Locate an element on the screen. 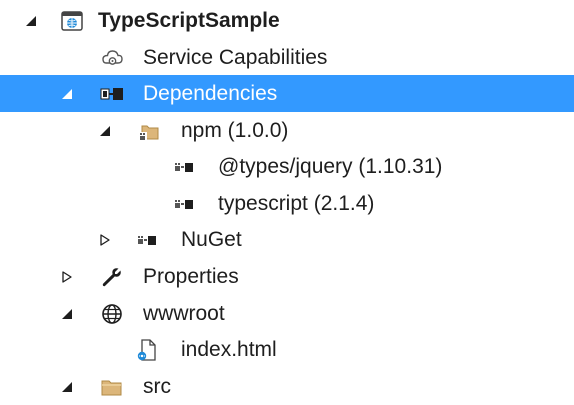 Image resolution: width=574 pixels, height=405 pixels. tree-item-npm: npm (1.0.0) is located at coordinates (287, 130).